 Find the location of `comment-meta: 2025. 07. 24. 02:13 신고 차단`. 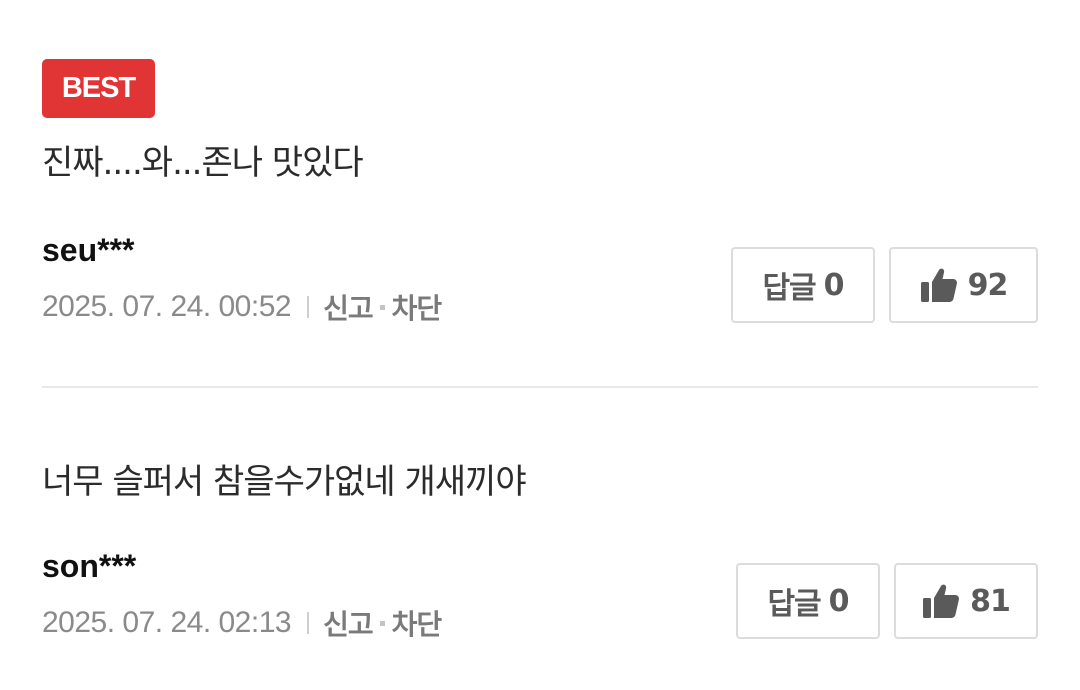

comment-meta: 2025. 07. 24. 02:13 신고 차단 is located at coordinates (242, 623).